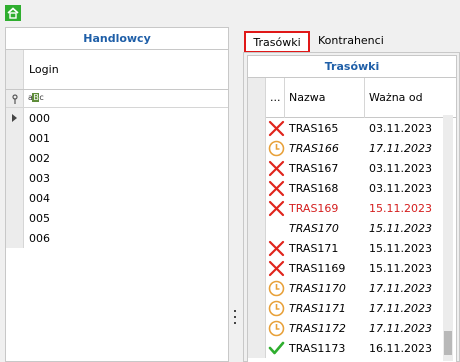 The image size is (460, 362). I want to click on column-header-login: Login, so click(44, 69).